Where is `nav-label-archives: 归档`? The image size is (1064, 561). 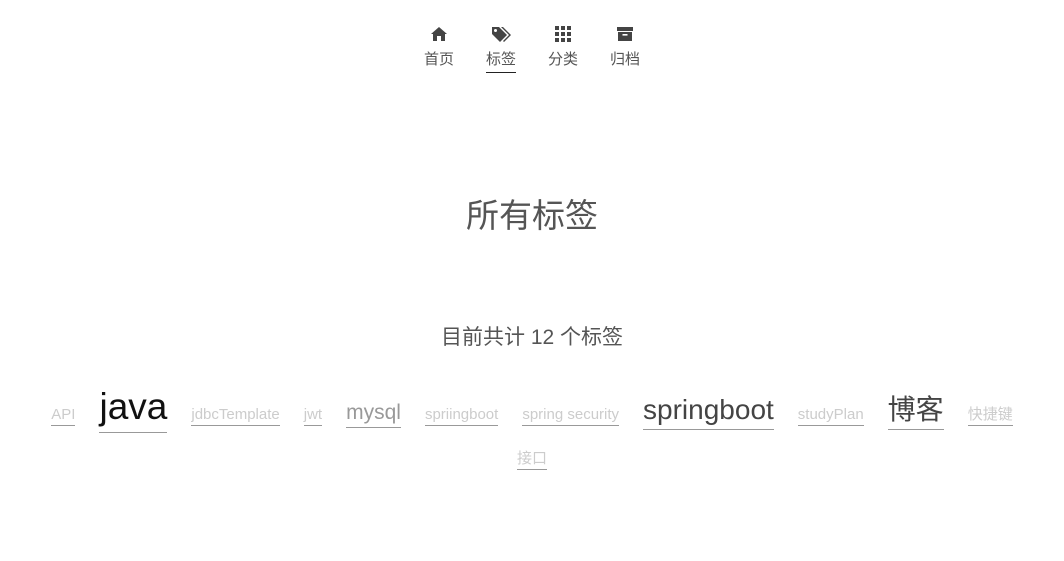 nav-label-archives: 归档 is located at coordinates (624, 59).